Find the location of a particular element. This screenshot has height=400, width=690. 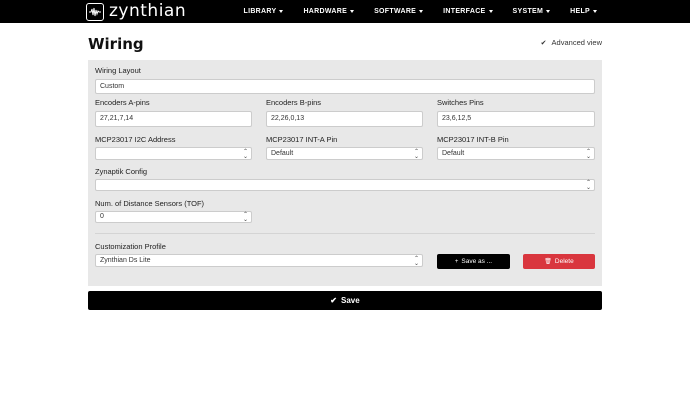

nav-item-interface: INTERFACE is located at coordinates (468, 11).